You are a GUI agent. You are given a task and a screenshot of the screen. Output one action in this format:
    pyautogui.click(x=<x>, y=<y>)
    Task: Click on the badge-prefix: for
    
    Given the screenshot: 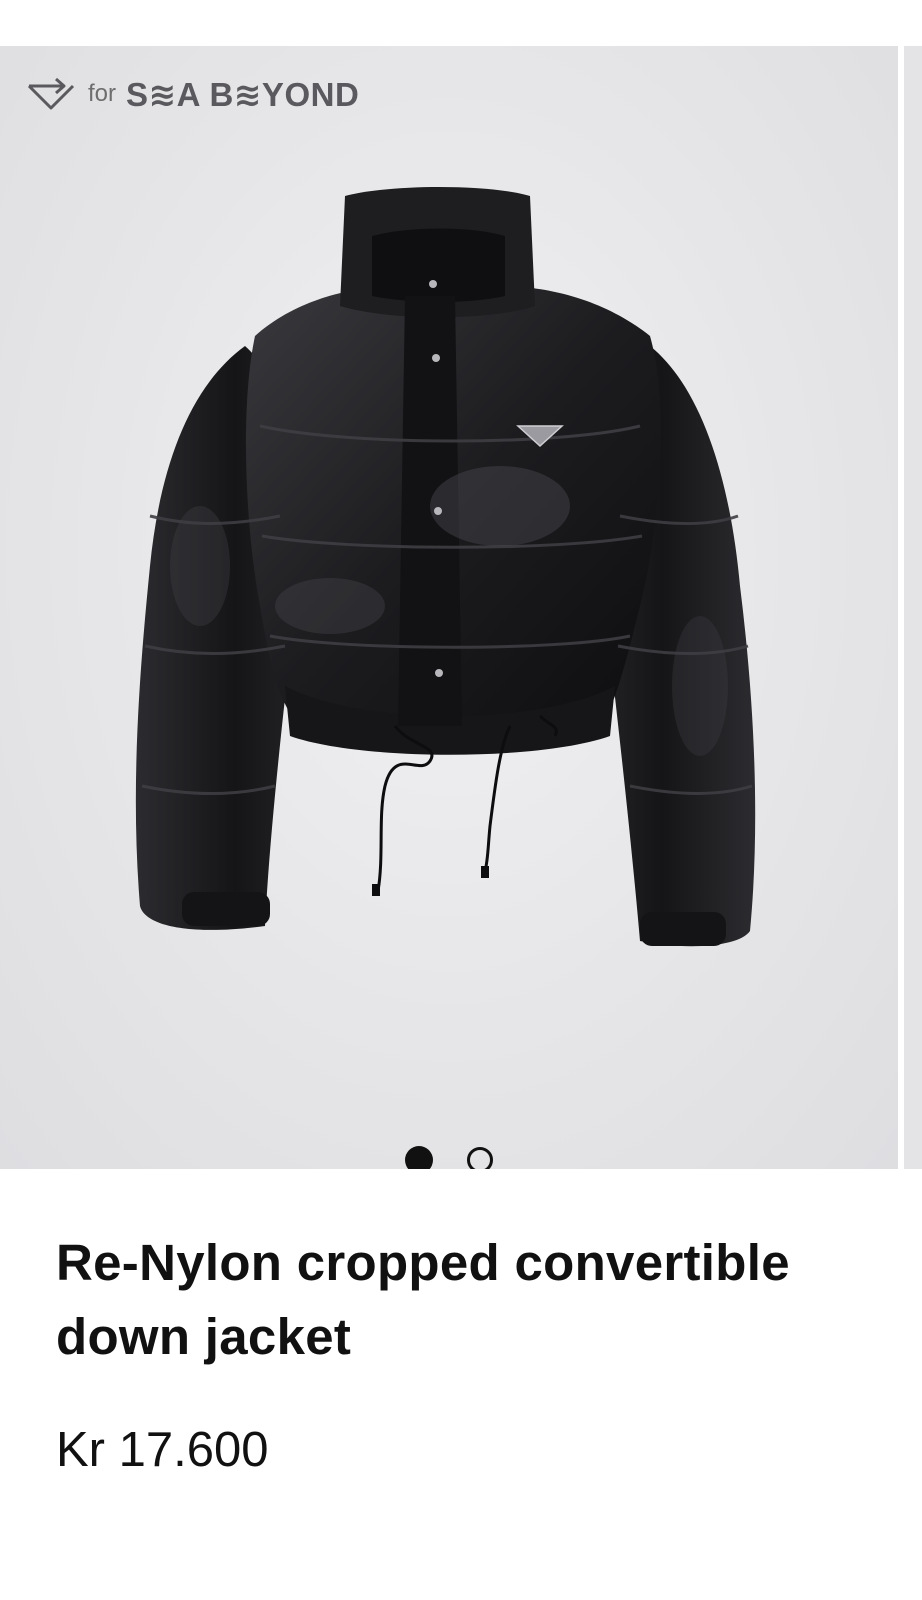 What is the action you would take?
    pyautogui.click(x=102, y=93)
    